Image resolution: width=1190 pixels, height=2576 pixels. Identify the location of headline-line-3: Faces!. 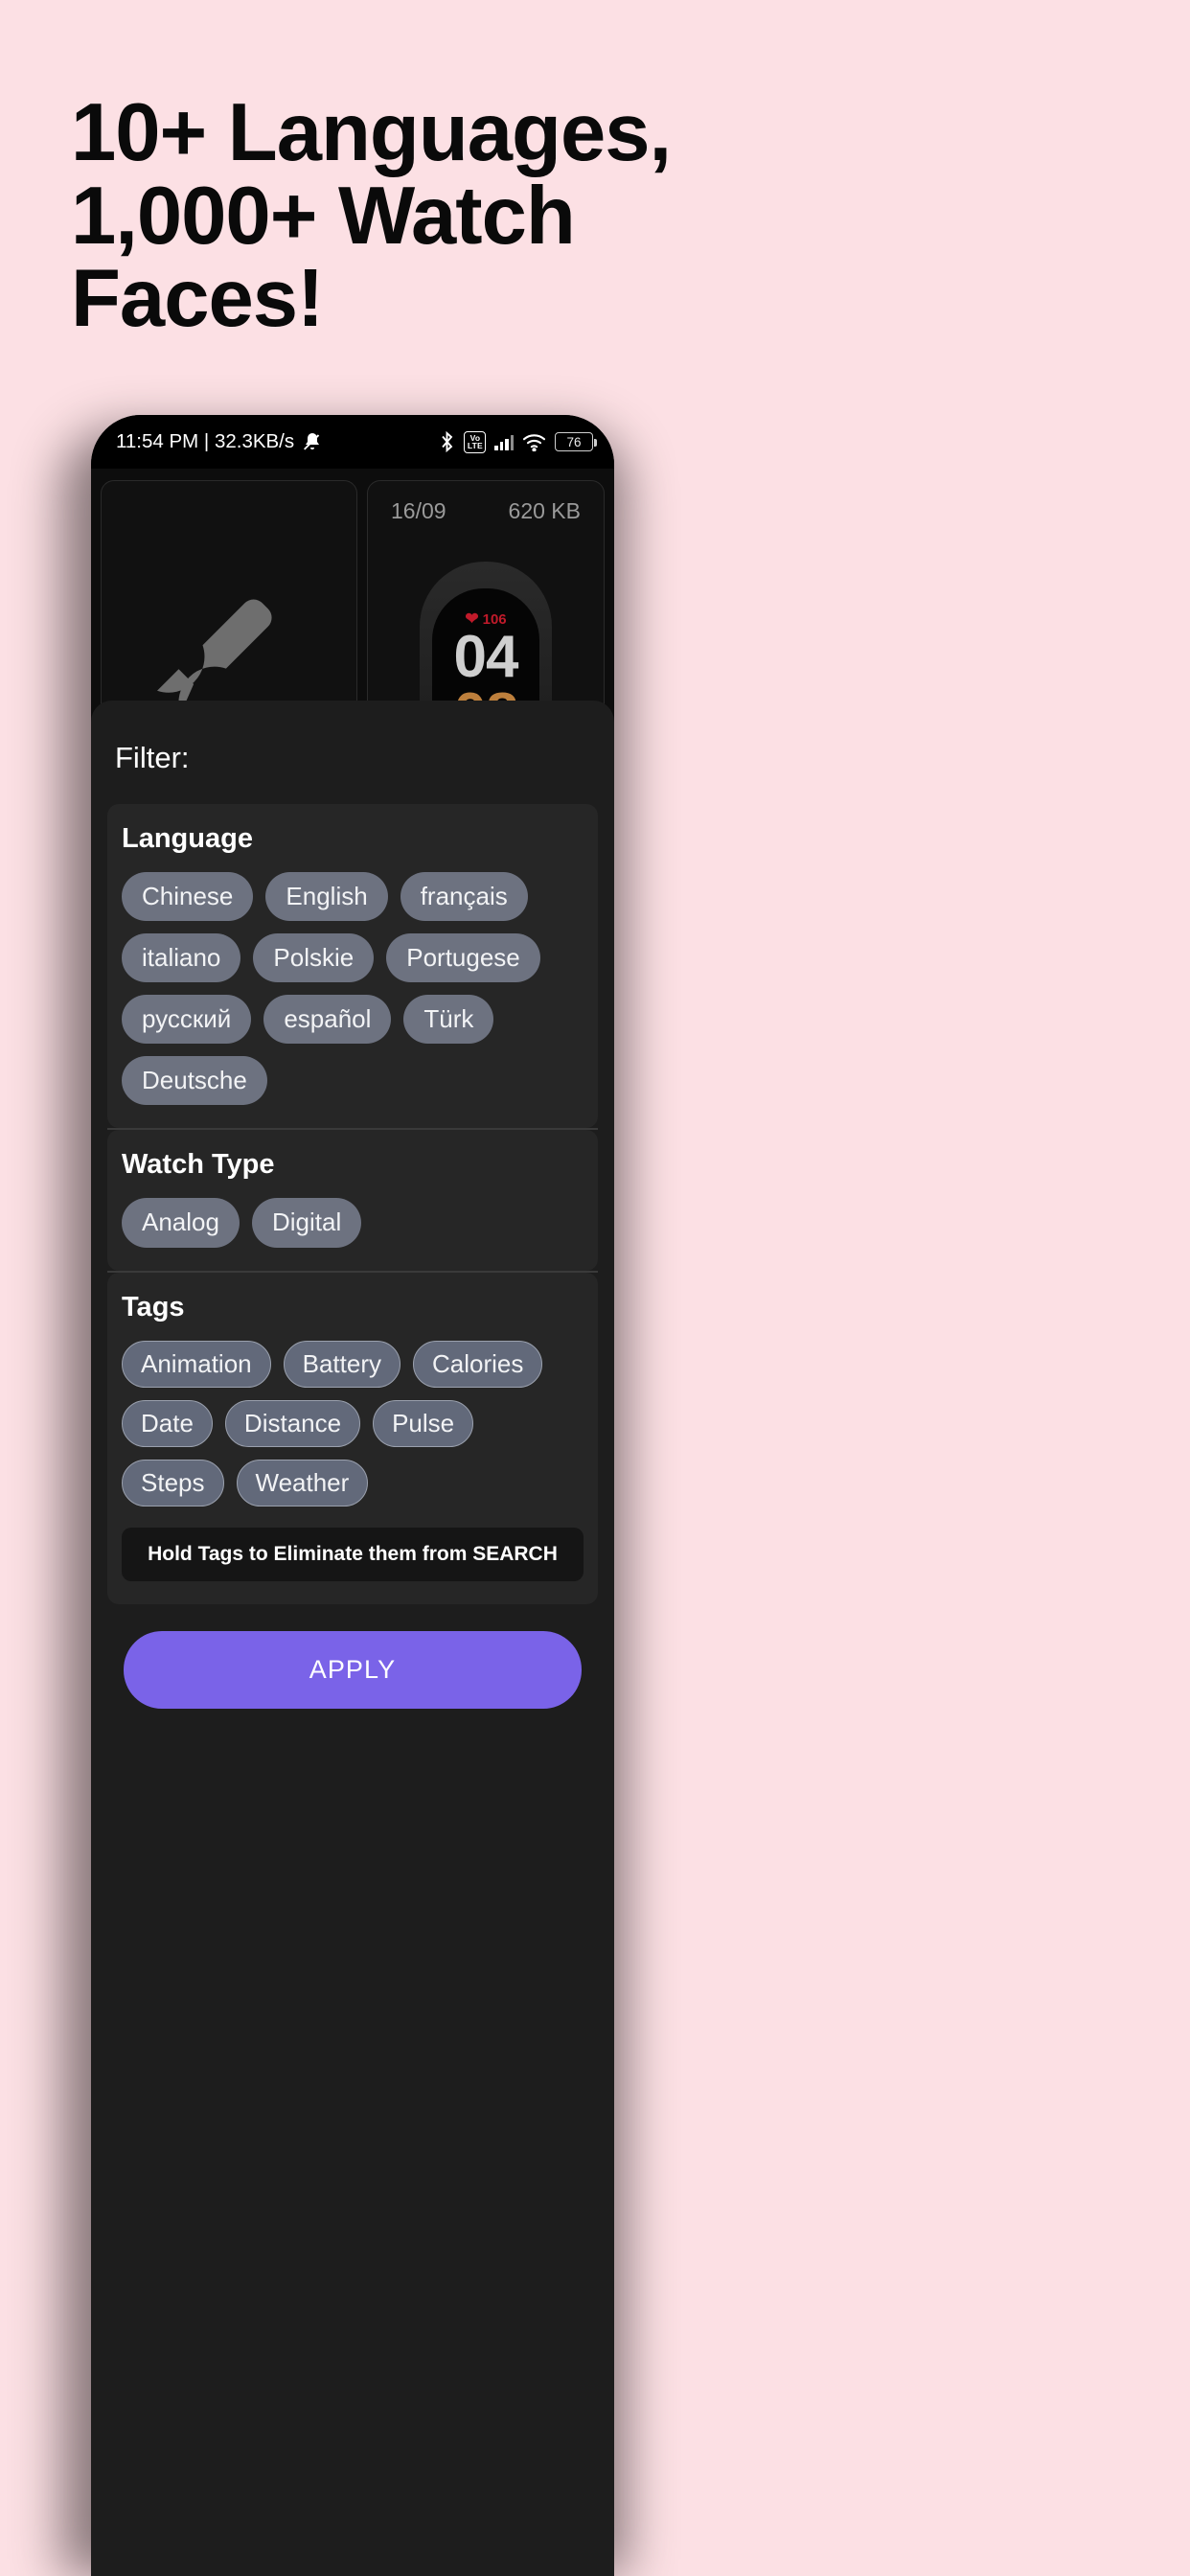
(198, 299).